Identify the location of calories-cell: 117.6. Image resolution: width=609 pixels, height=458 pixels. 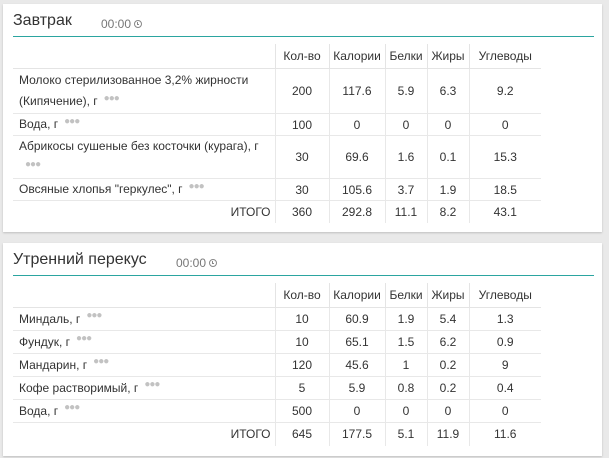
(356, 91).